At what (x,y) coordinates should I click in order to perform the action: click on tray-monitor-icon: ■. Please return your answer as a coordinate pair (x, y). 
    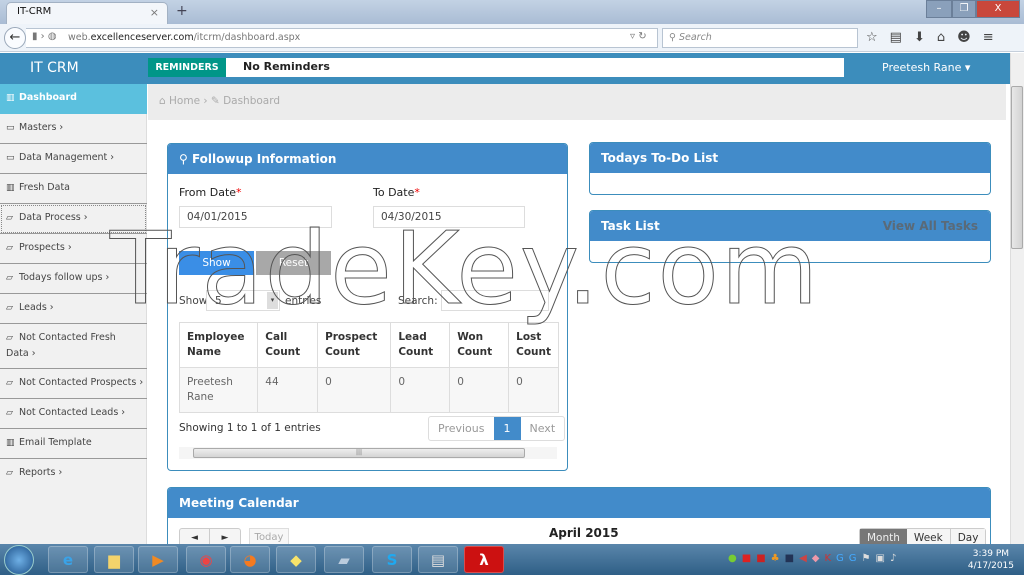
    Looking at the image, I should click on (789, 558).